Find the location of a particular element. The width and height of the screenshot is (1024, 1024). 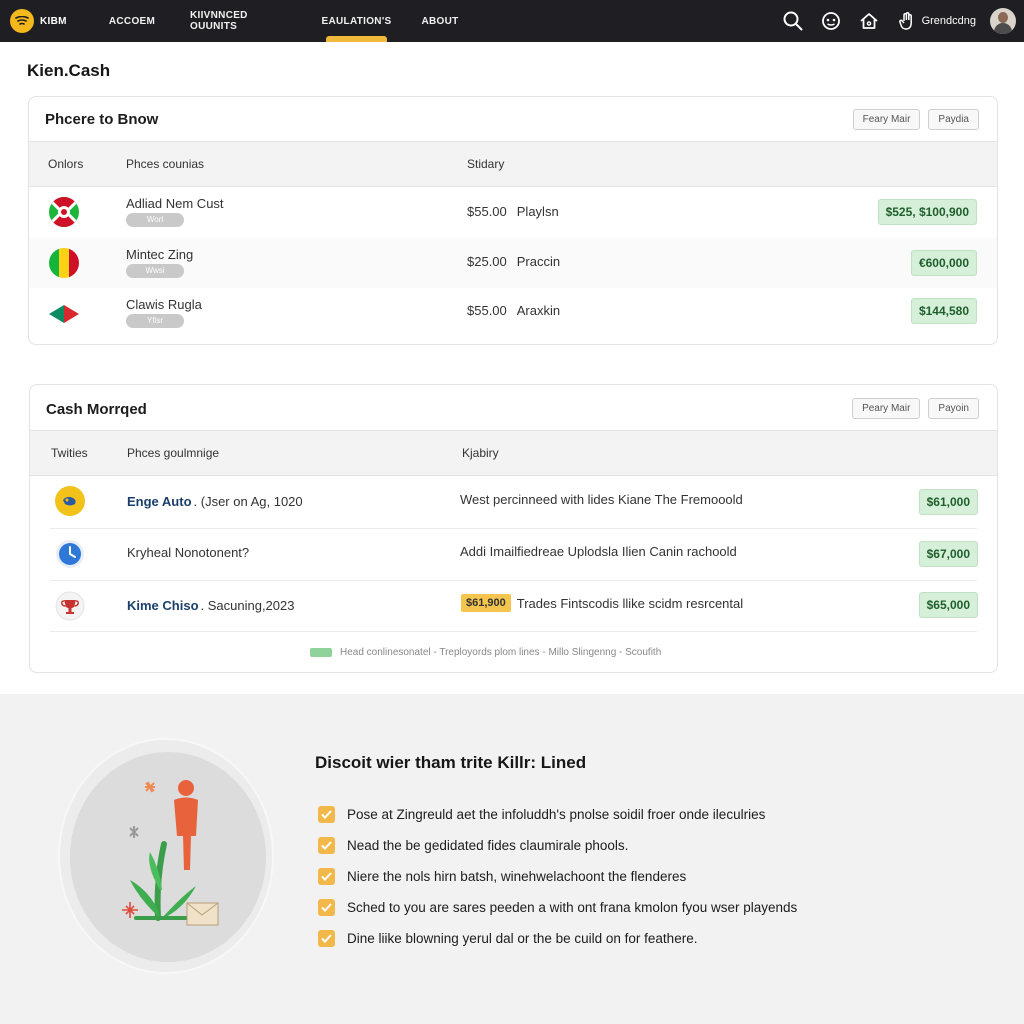

peary-mair-button: Peary Mair is located at coordinates (886, 408).